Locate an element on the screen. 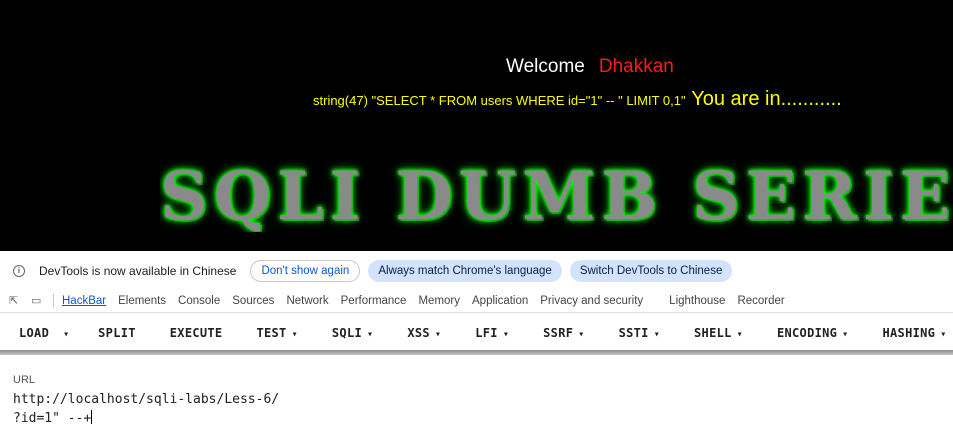 The image size is (953, 431). text-cursor is located at coordinates (92, 417).